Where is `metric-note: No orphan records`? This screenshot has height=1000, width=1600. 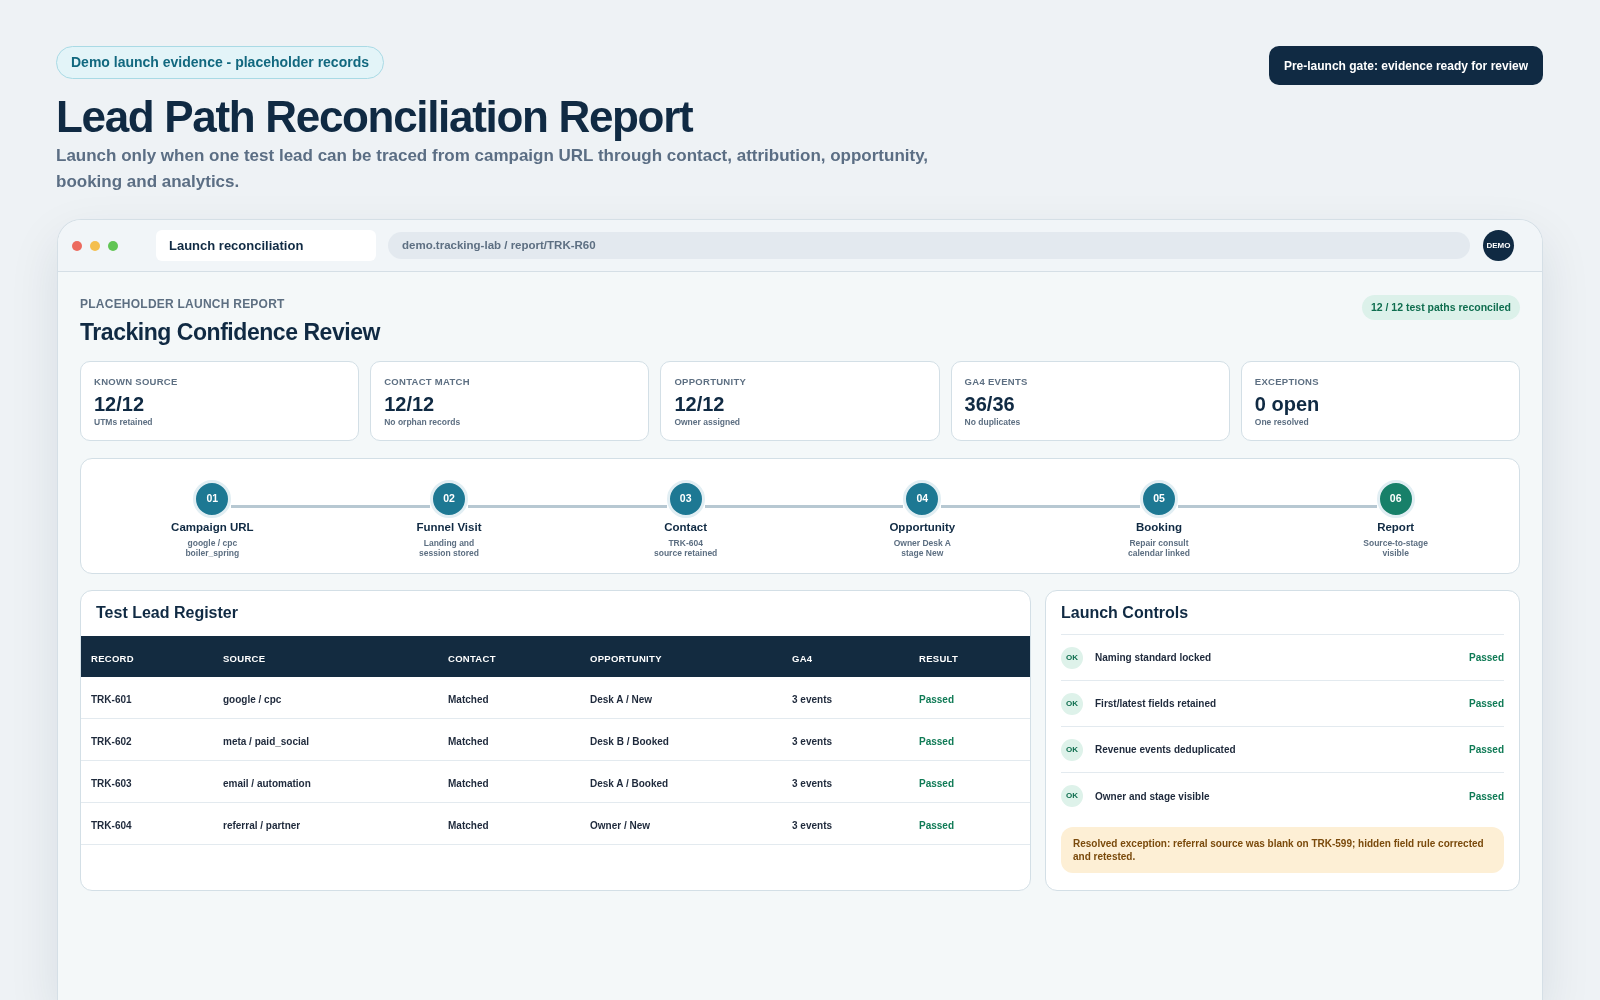
metric-note: No orphan records is located at coordinates (422, 422).